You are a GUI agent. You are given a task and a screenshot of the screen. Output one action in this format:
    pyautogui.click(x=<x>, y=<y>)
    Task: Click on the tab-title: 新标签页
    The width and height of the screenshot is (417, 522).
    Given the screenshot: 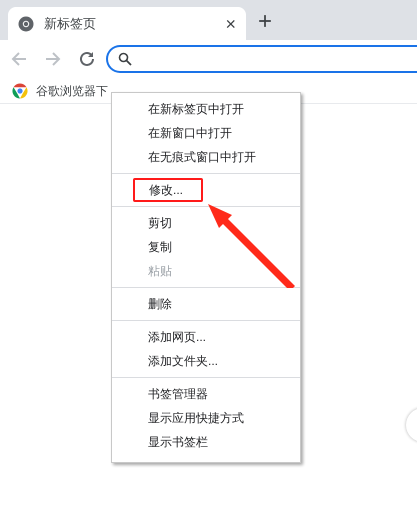 What is the action you would take?
    pyautogui.click(x=70, y=23)
    